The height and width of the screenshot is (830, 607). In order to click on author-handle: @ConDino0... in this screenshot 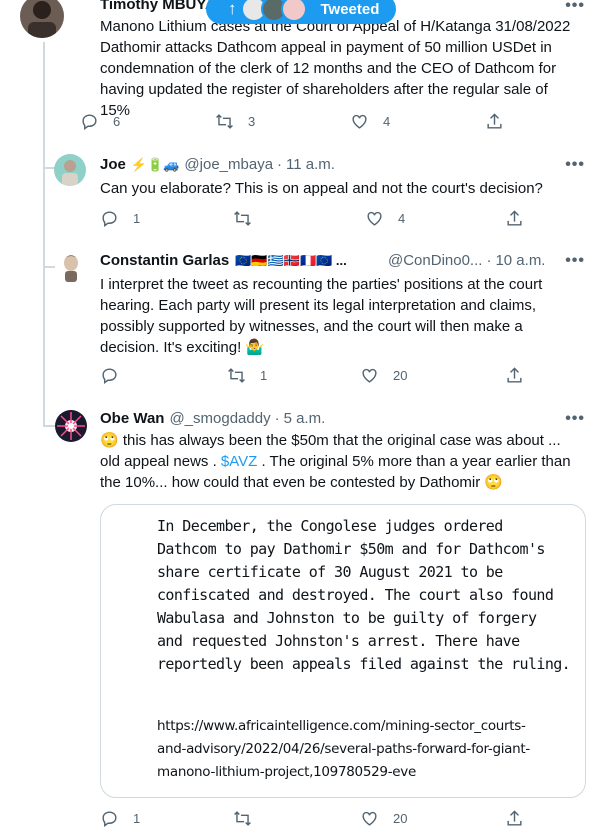, I will do `click(435, 260)`.